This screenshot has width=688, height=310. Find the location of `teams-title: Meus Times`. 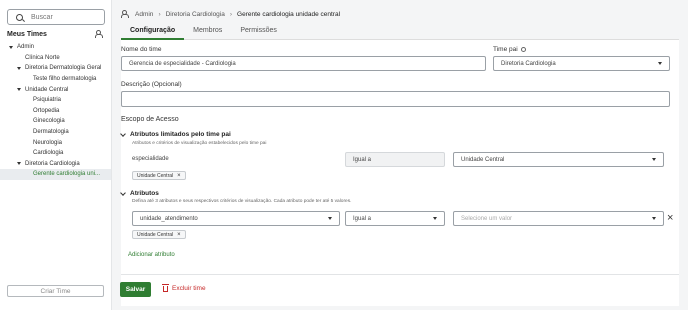

teams-title: Meus Times is located at coordinates (27, 34).